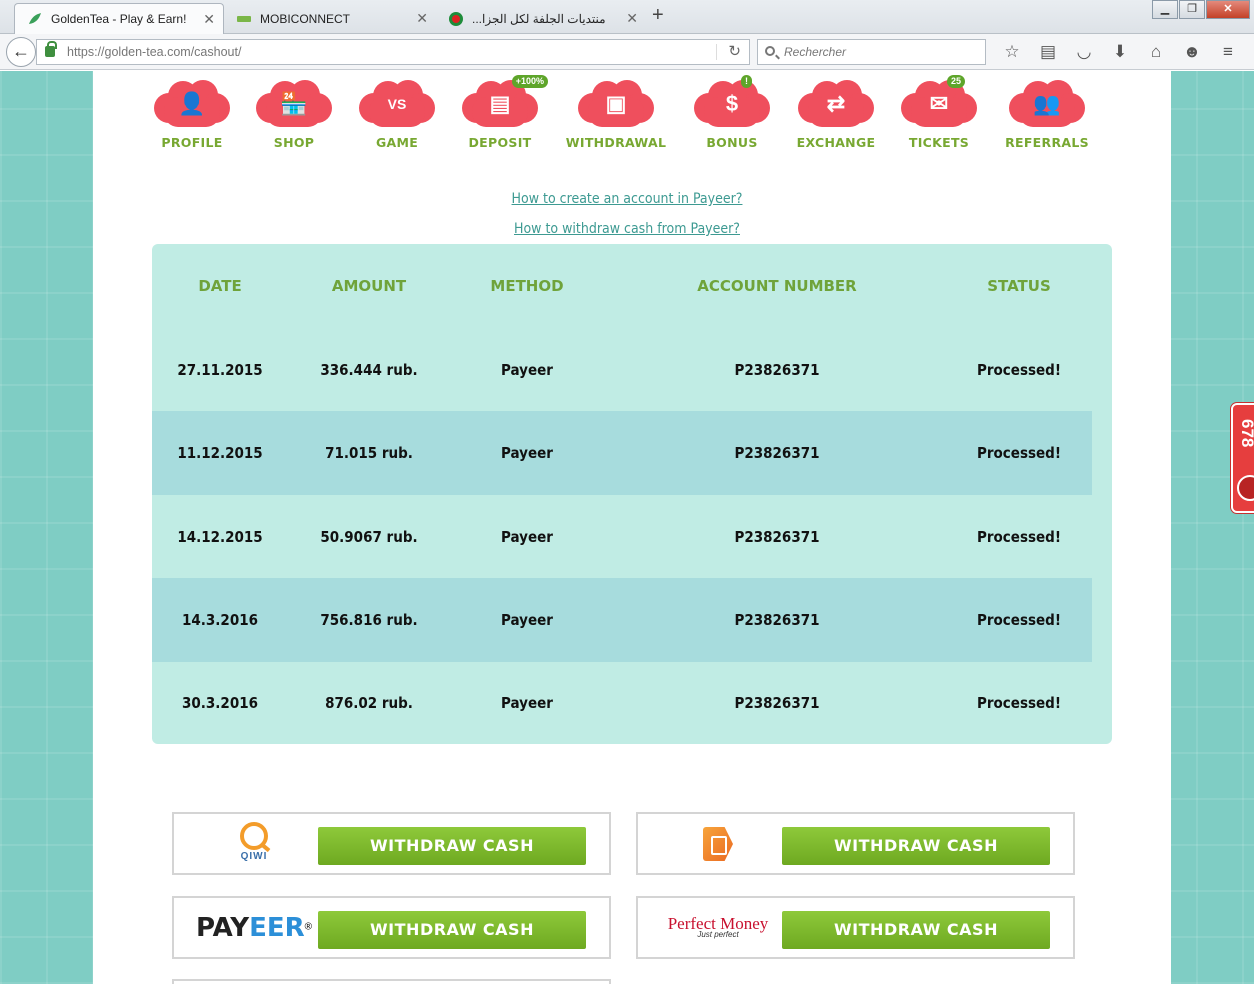 This screenshot has width=1254, height=984. I want to click on nav-label: REFERRALS, so click(1047, 142).